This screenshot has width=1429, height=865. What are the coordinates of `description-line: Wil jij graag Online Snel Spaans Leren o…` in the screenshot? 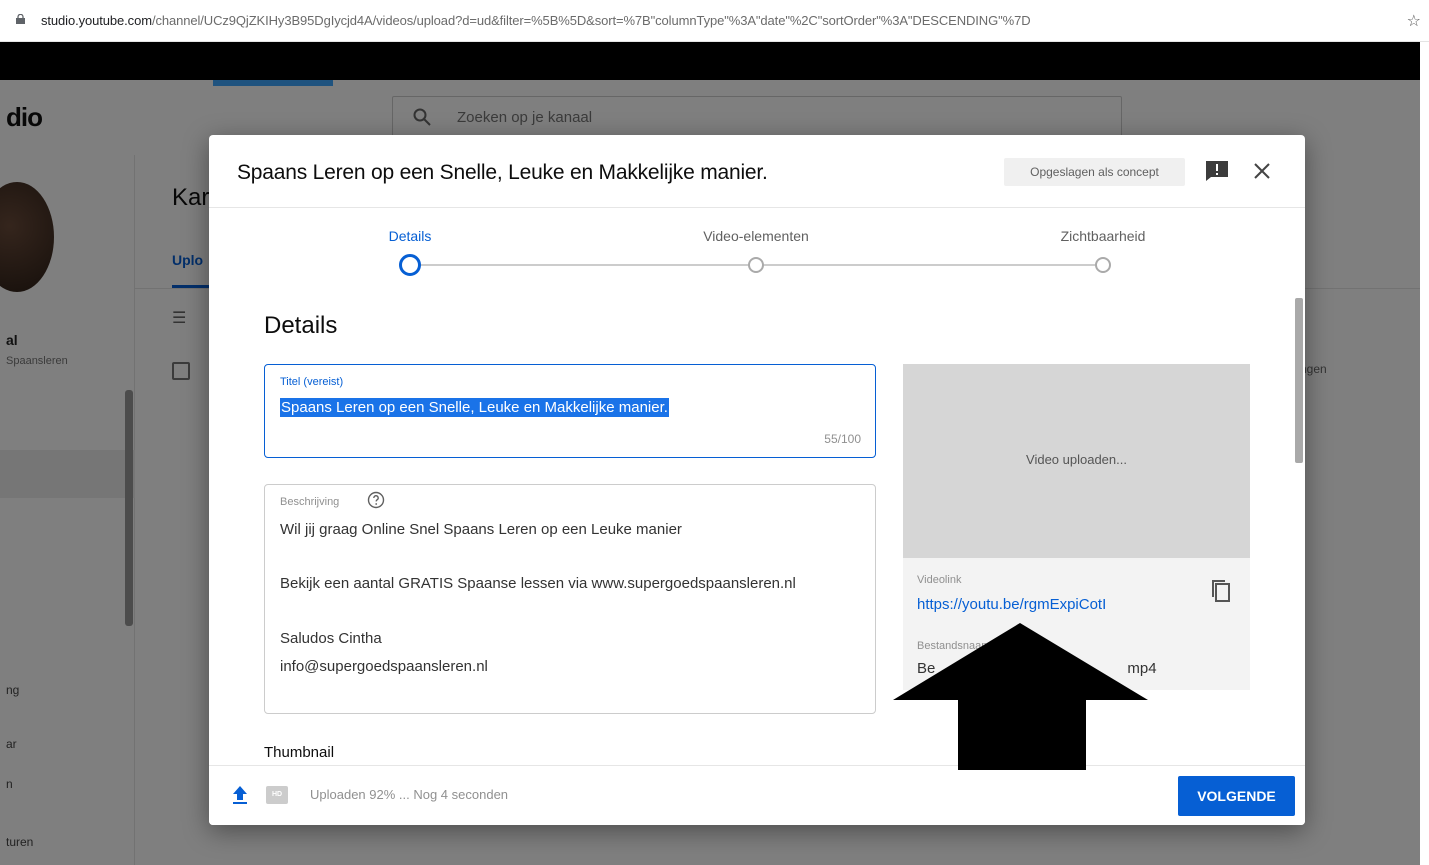 It's located at (481, 529).